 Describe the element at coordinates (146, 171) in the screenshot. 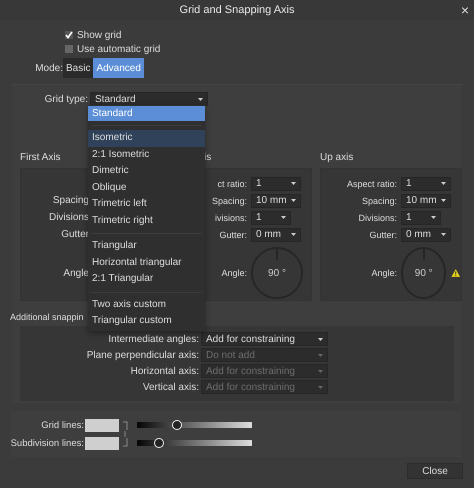

I see `menu-item: Dimetric` at that location.